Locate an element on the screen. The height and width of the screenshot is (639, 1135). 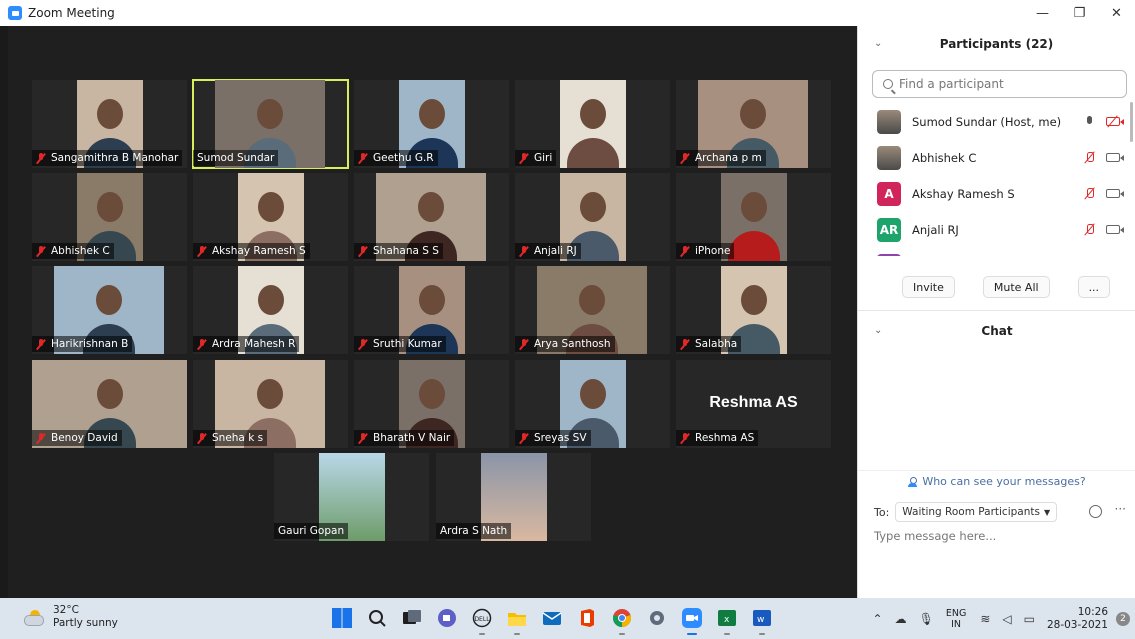
video-tile: Ardra Mahesh R is located at coordinates (270, 310).